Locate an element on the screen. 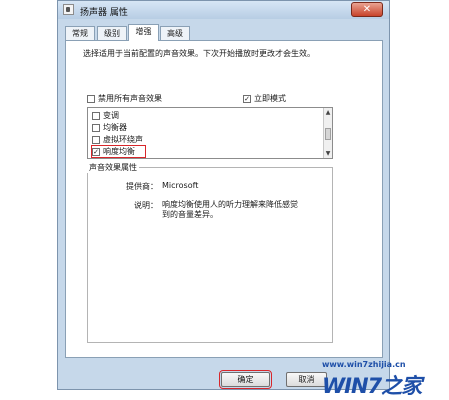  tab-enhancements: 增强 is located at coordinates (143, 32).